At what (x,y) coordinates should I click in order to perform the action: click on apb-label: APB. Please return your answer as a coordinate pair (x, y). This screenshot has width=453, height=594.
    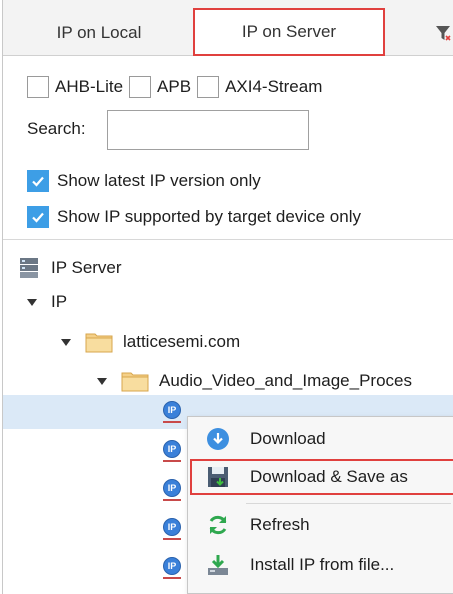
    Looking at the image, I should click on (174, 86).